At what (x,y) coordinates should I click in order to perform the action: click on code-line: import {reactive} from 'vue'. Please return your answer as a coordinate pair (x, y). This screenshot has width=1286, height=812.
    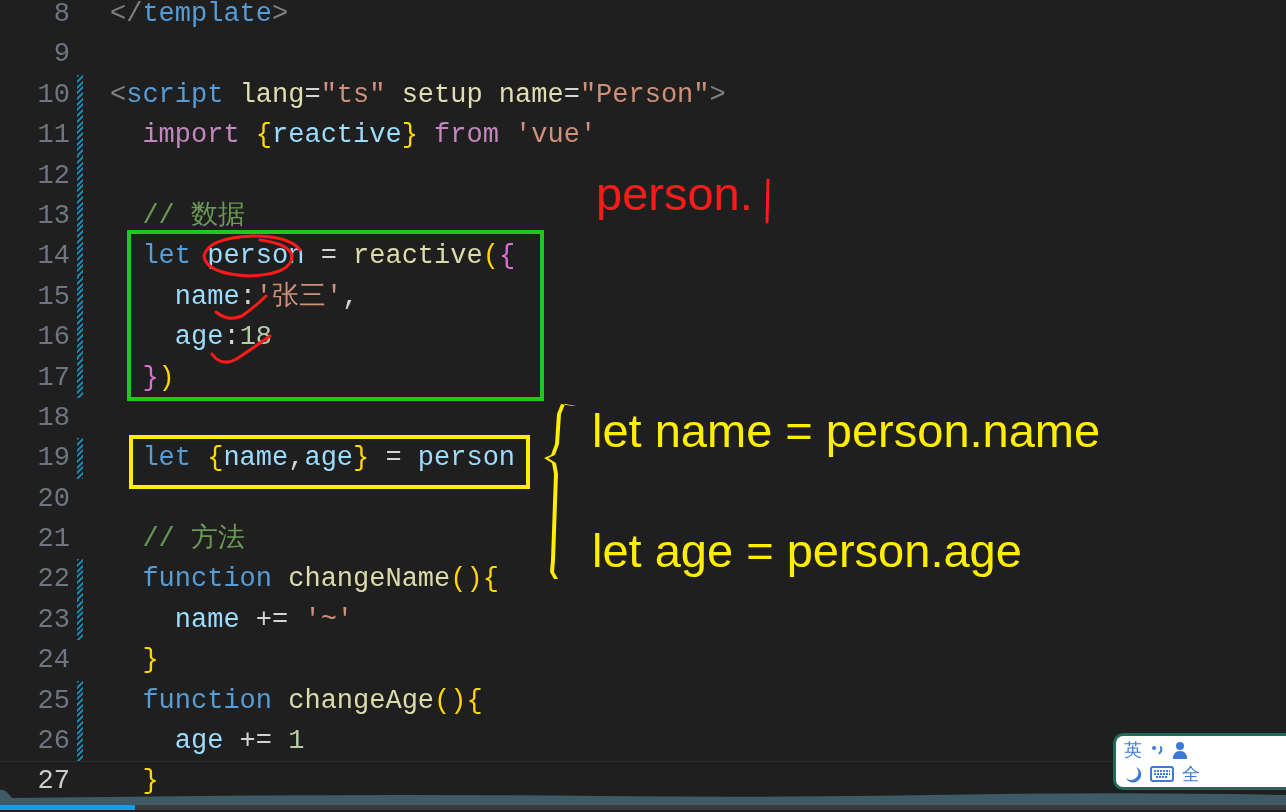
    Looking at the image, I should click on (369, 136).